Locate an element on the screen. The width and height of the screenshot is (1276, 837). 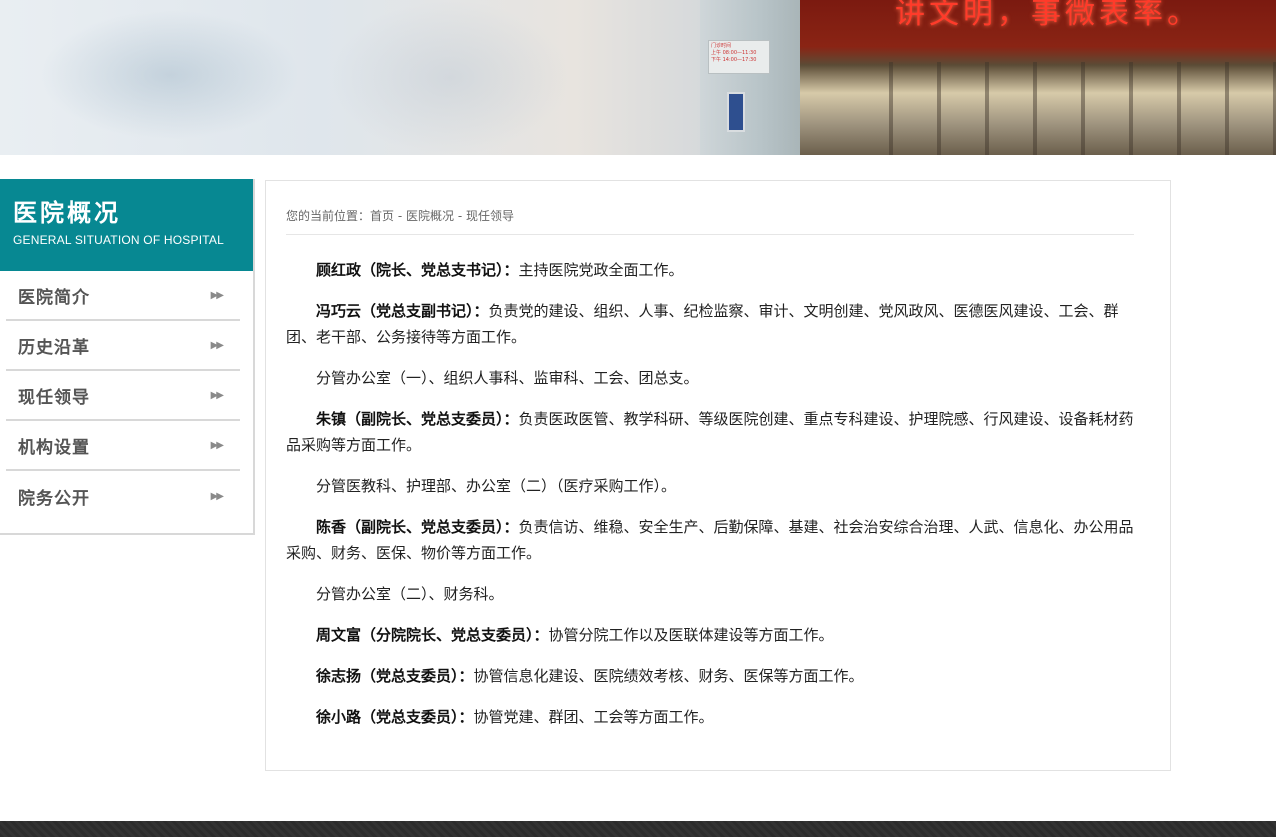
breadcrumb-home-link: 首页 is located at coordinates (382, 216).